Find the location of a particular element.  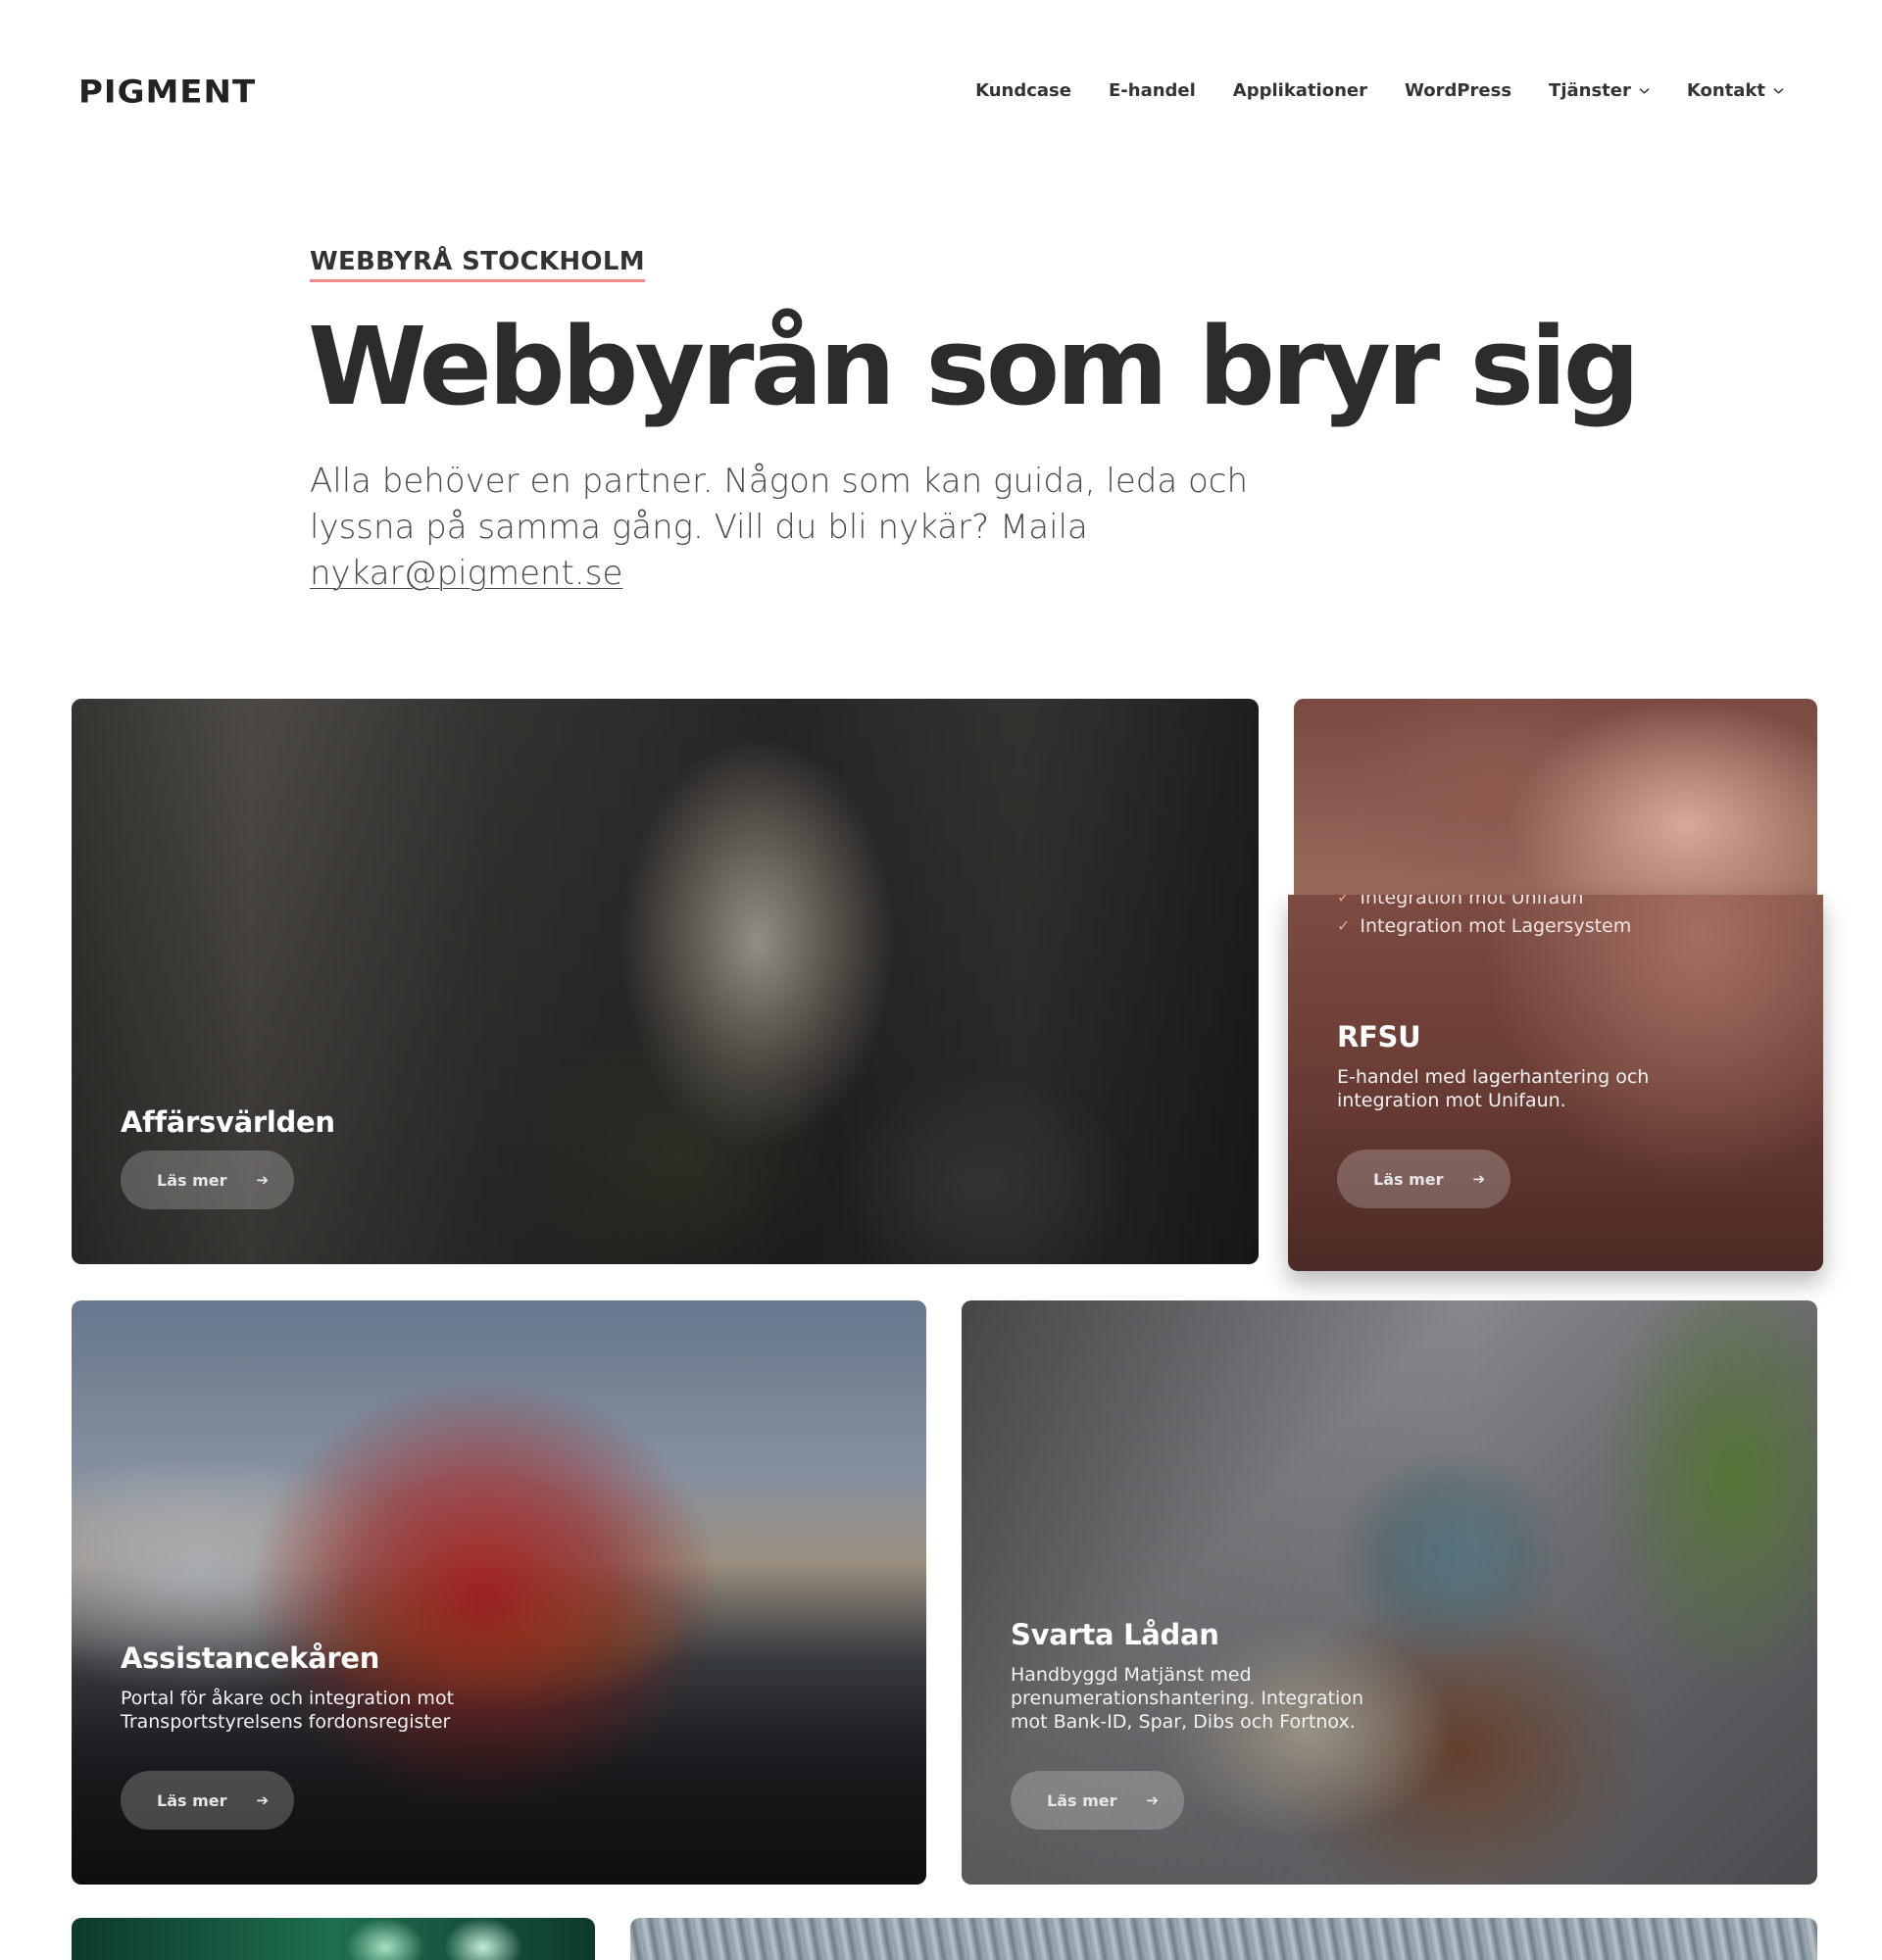

card-content: Affärsvärlden Läs mer ➔ is located at coordinates (670, 1157).